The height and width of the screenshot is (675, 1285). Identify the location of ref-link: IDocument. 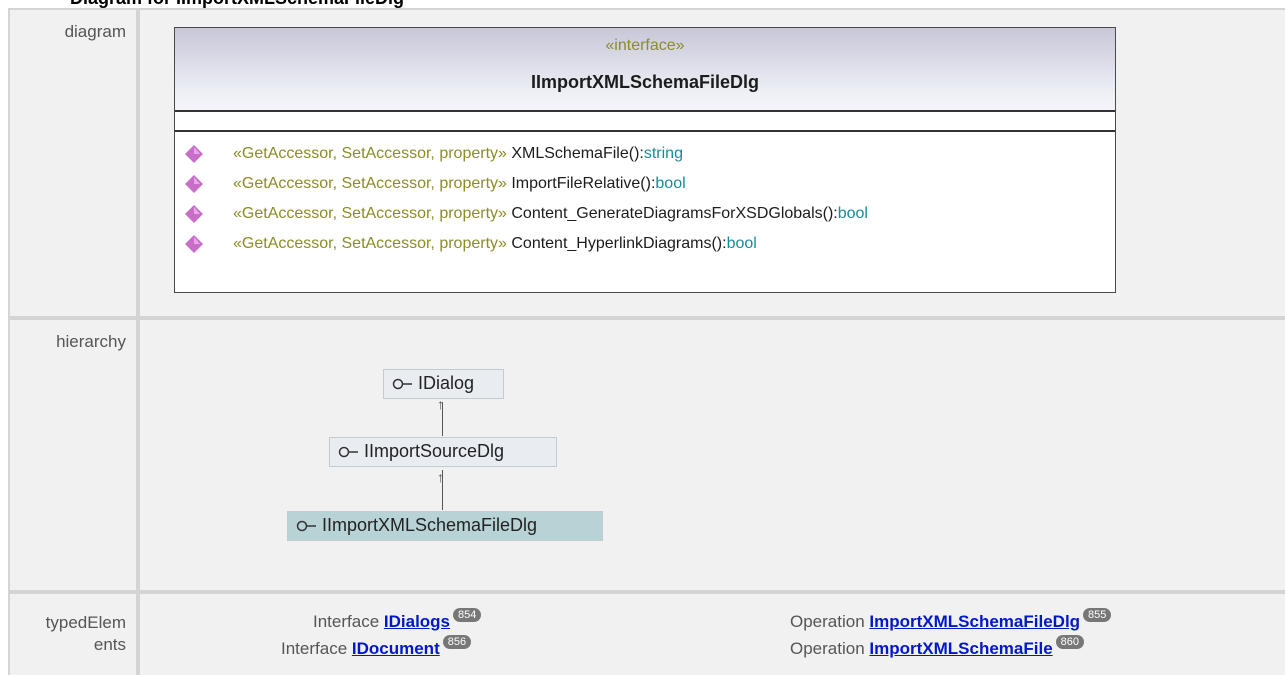
(396, 648).